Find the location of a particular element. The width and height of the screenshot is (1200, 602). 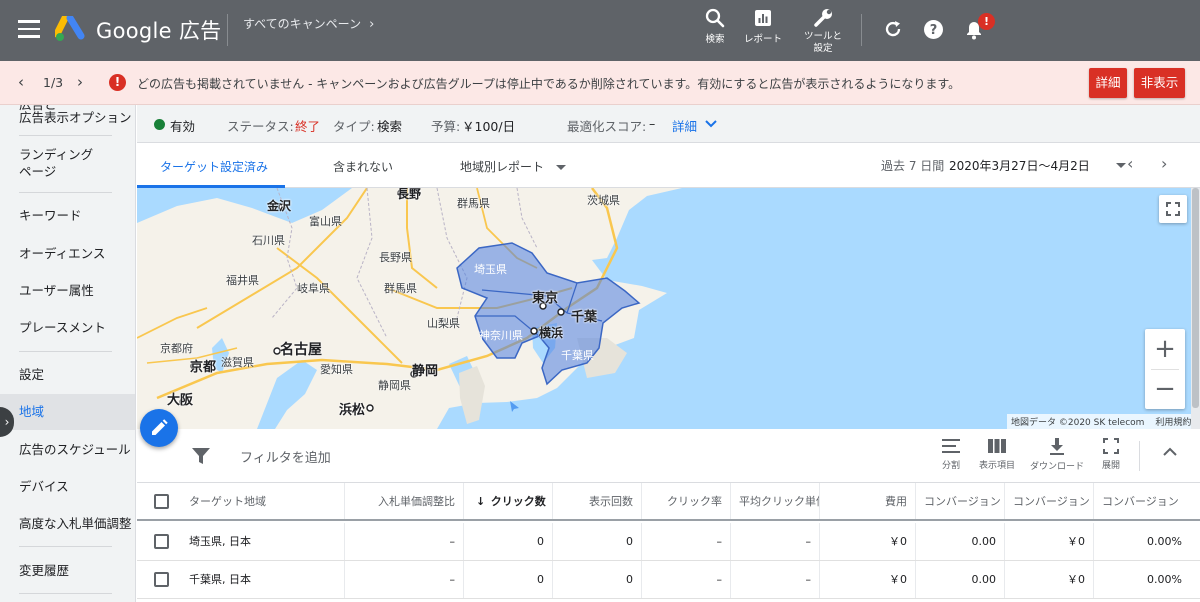

divider is located at coordinates (1139, 456).